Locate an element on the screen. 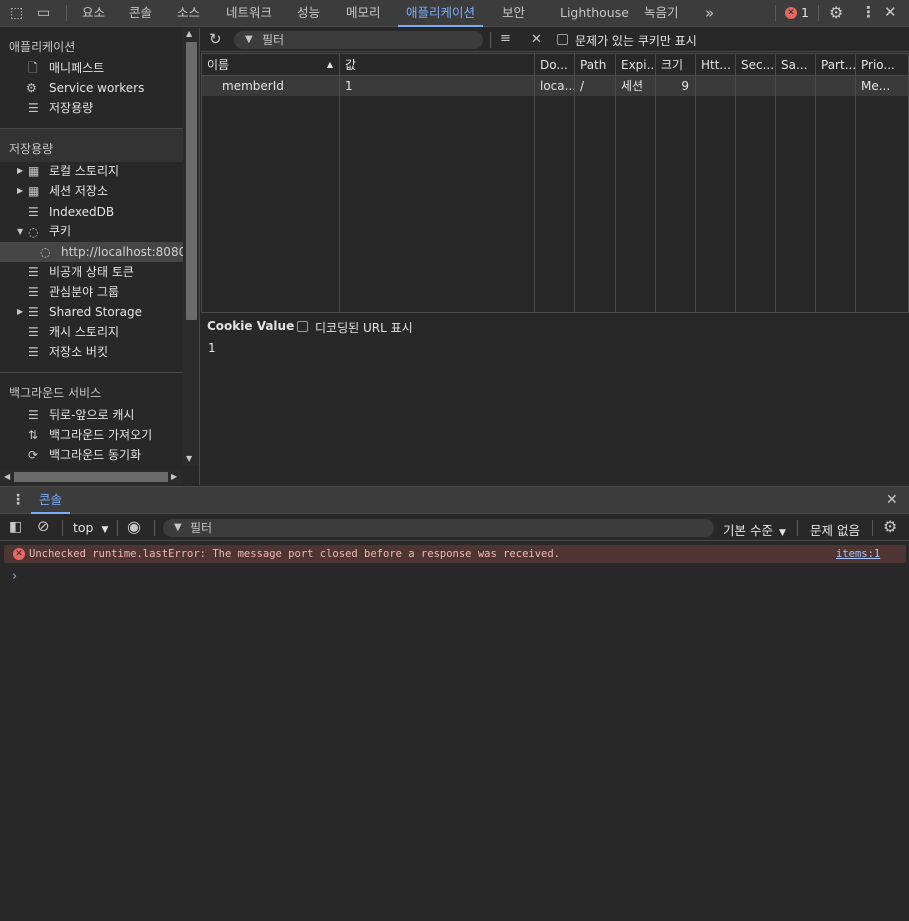  sidebar-item-cache-storage: 캐시 스토리지 is located at coordinates (84, 332).